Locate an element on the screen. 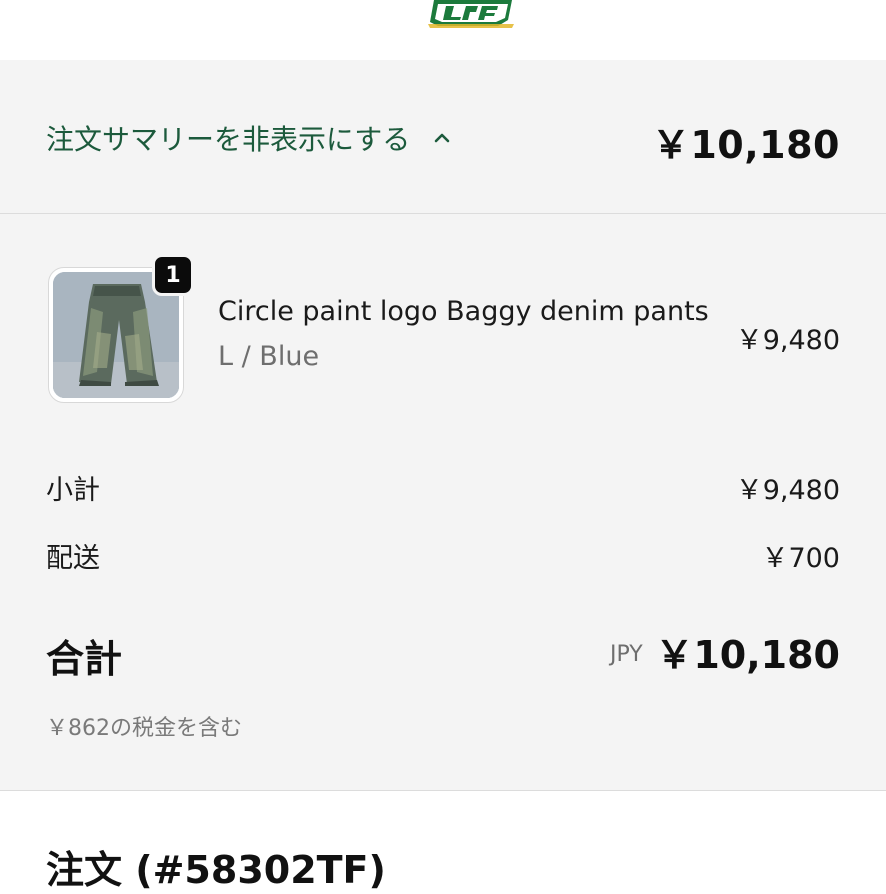 Image resolution: width=886 pixels, height=894 pixels. brand-logo-icon is located at coordinates (473, 14).